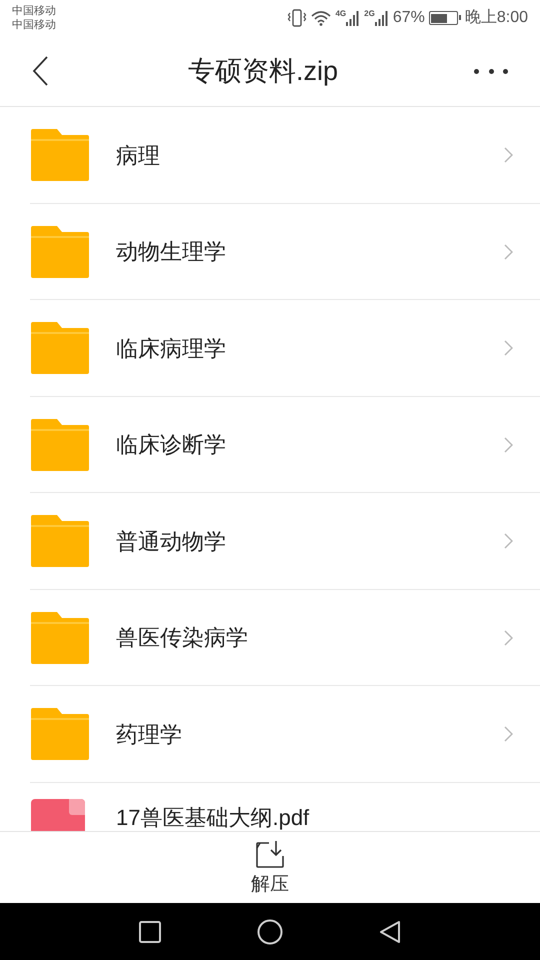 This screenshot has height=960, width=540. Describe the element at coordinates (270, 155) in the screenshot. I see `file-list-item: 病理` at that location.